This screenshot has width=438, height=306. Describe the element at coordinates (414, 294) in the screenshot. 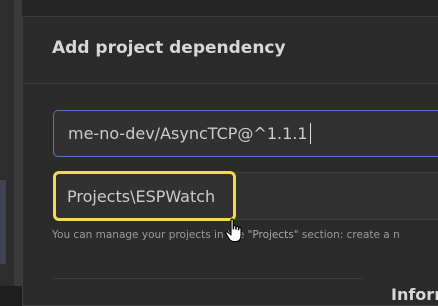

I see `info-heading: Inforr` at that location.